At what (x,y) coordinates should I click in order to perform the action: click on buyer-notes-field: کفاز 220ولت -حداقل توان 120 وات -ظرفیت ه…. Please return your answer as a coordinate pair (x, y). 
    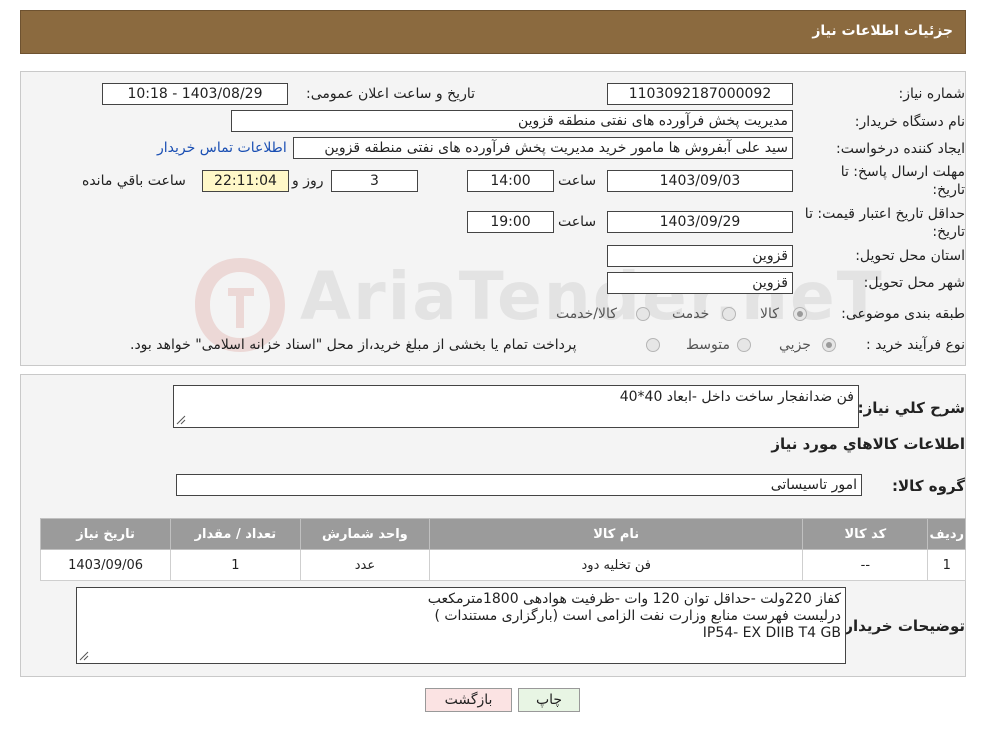
    Looking at the image, I should click on (461, 625).